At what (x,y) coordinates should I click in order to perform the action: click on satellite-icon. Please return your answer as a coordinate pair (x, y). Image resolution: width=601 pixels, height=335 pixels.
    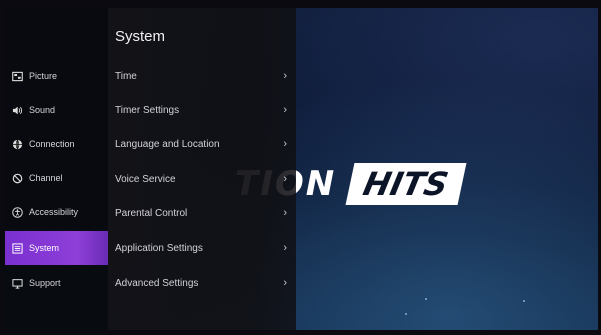
    Looking at the image, I should click on (17, 178).